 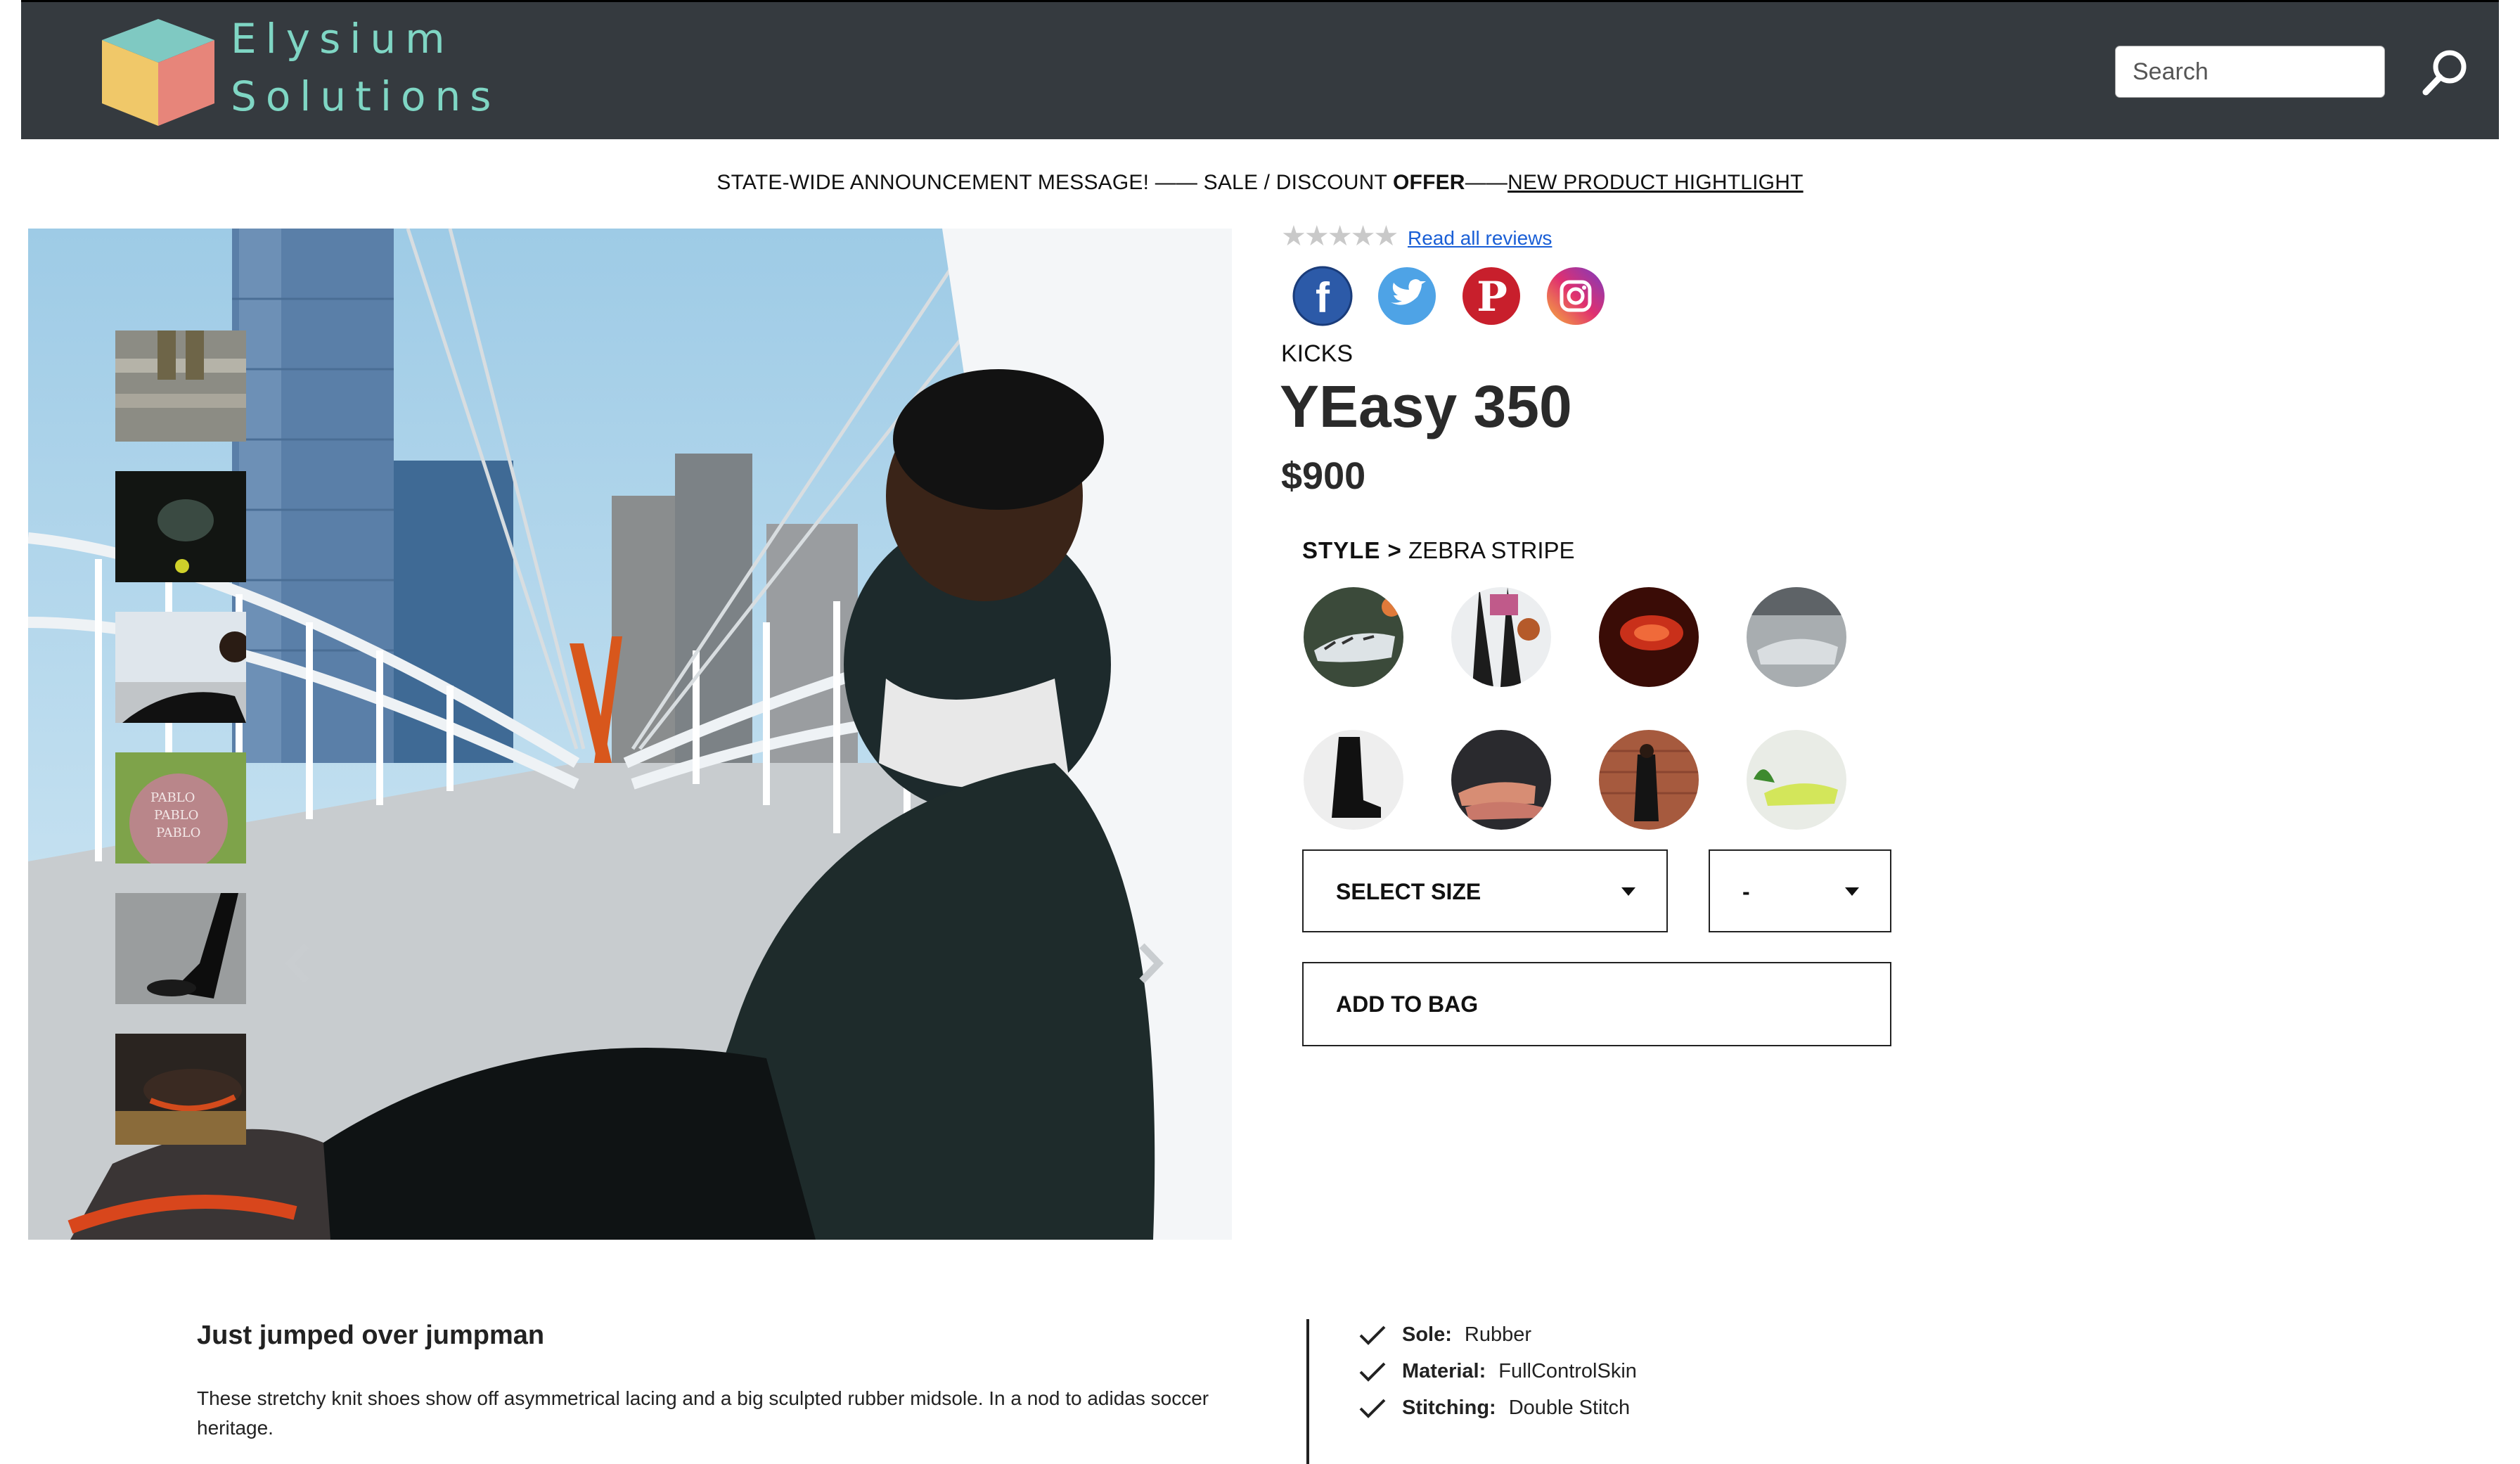 What do you see at coordinates (1340, 237) in the screenshot?
I see `rating-stars: ★★★★★` at bounding box center [1340, 237].